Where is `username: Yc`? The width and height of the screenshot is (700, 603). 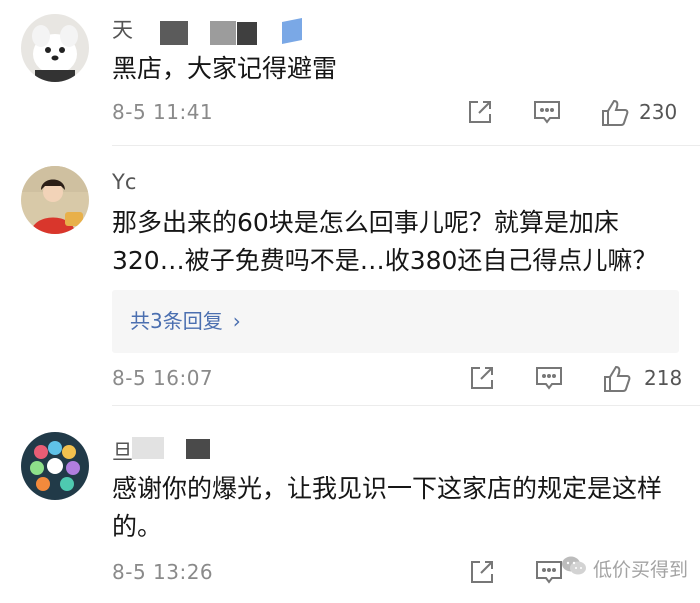
username: Yc is located at coordinates (124, 182).